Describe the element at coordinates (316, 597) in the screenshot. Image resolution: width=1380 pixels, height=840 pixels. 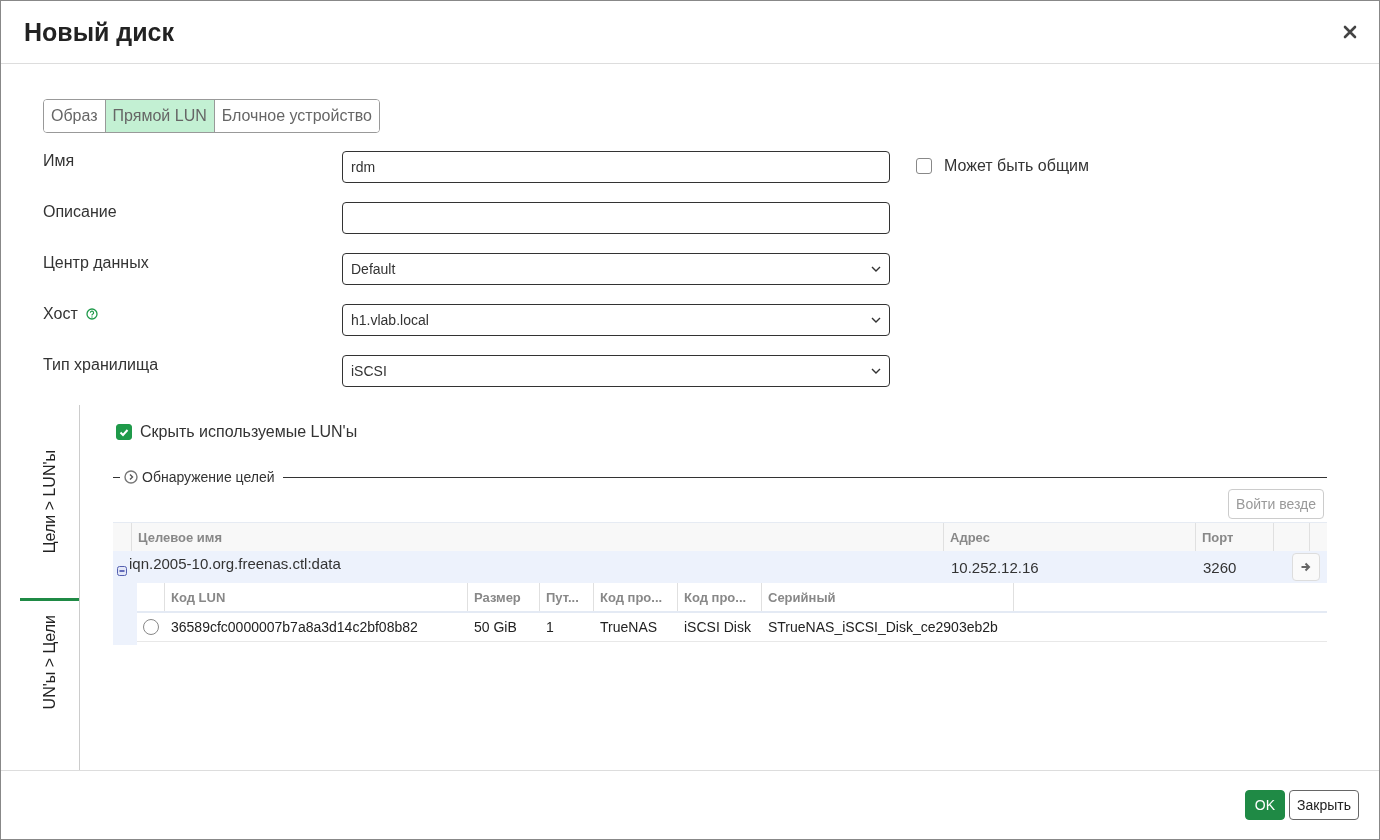
I see `column-header: Код LUN` at that location.